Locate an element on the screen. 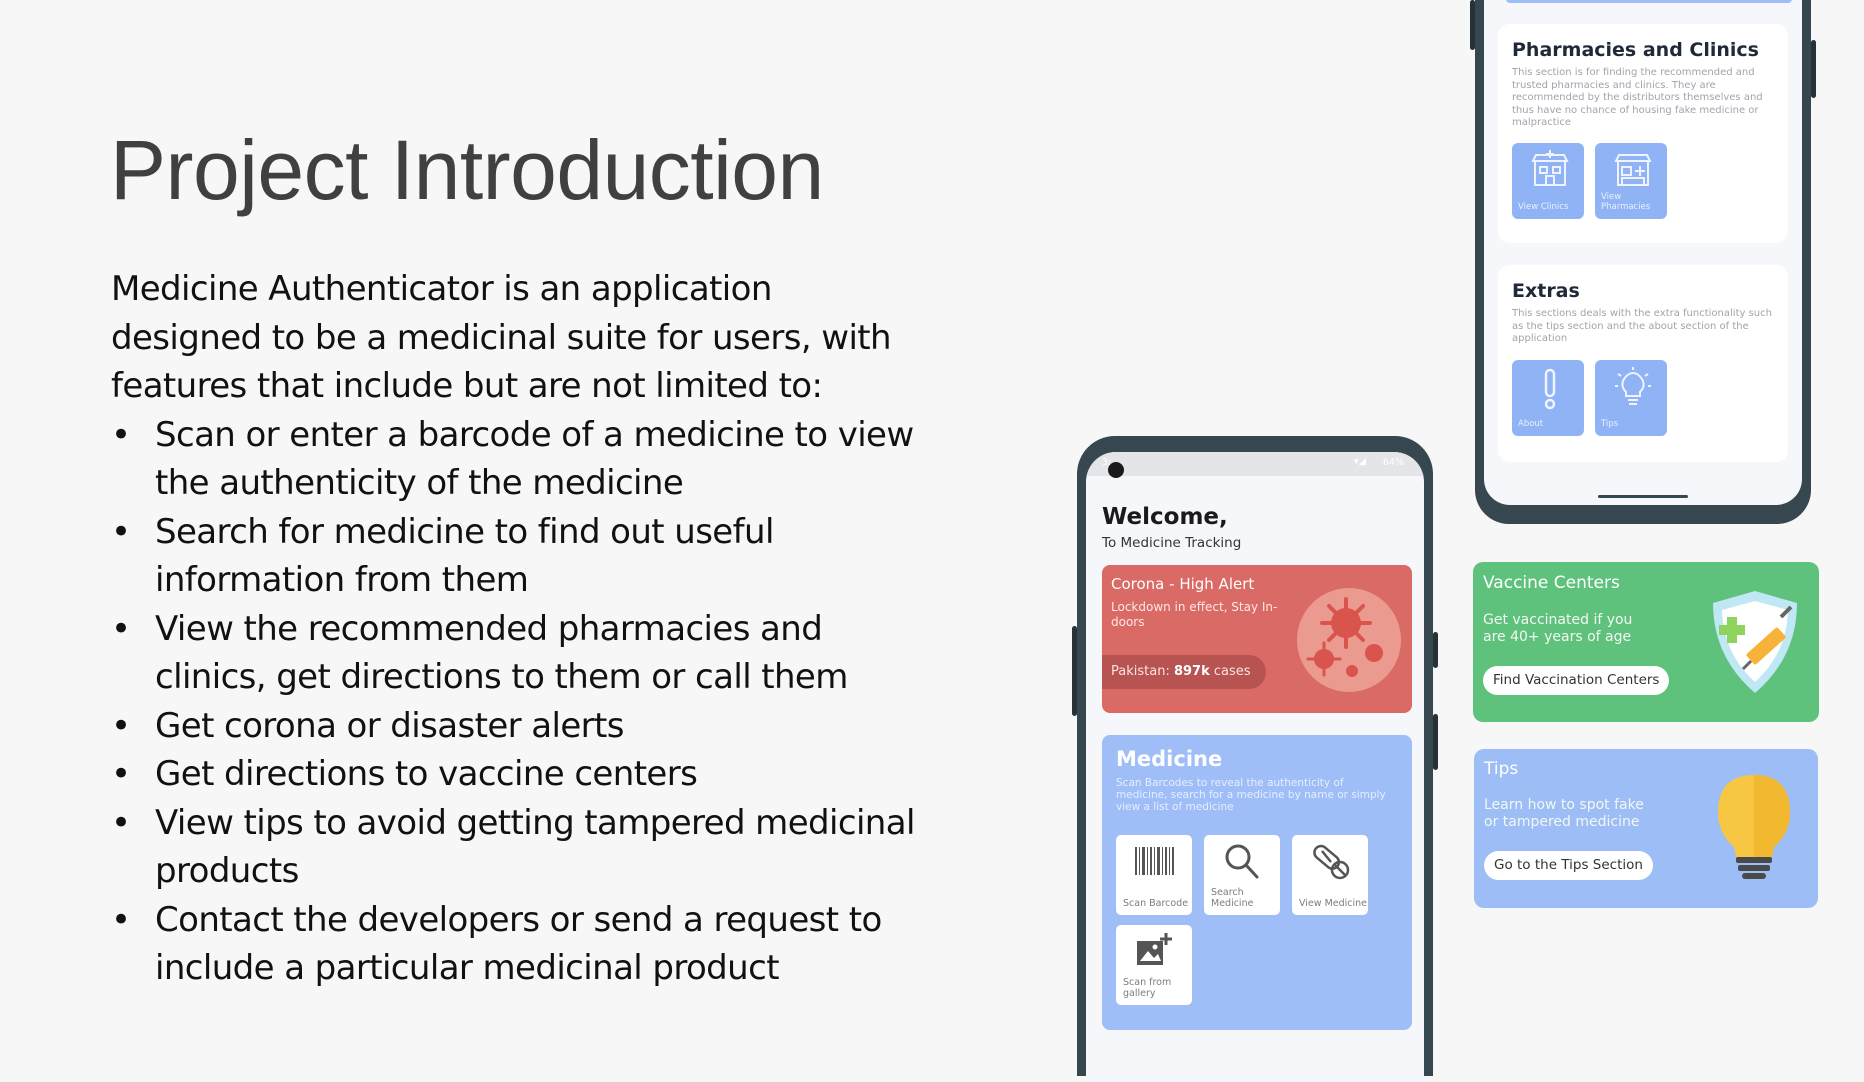  slide-title: Project Introduction is located at coordinates (467, 170).